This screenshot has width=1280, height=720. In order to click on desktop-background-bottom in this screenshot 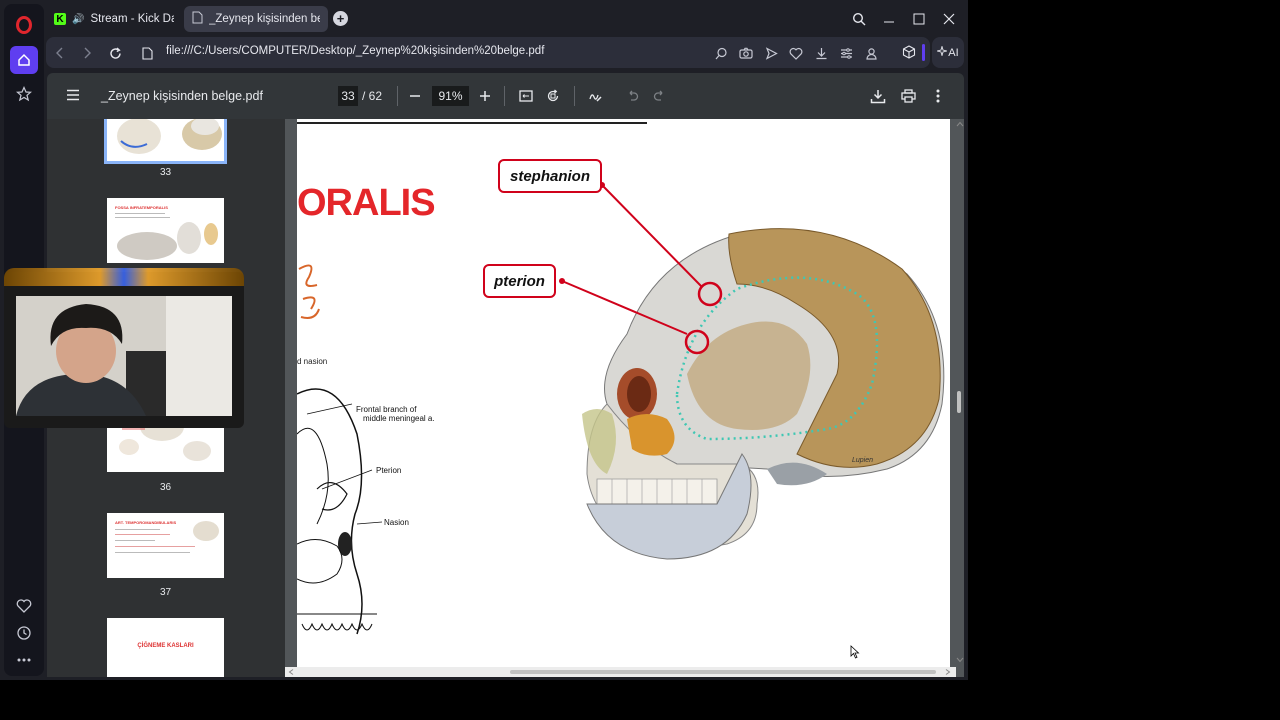, I will do `click(484, 700)`.